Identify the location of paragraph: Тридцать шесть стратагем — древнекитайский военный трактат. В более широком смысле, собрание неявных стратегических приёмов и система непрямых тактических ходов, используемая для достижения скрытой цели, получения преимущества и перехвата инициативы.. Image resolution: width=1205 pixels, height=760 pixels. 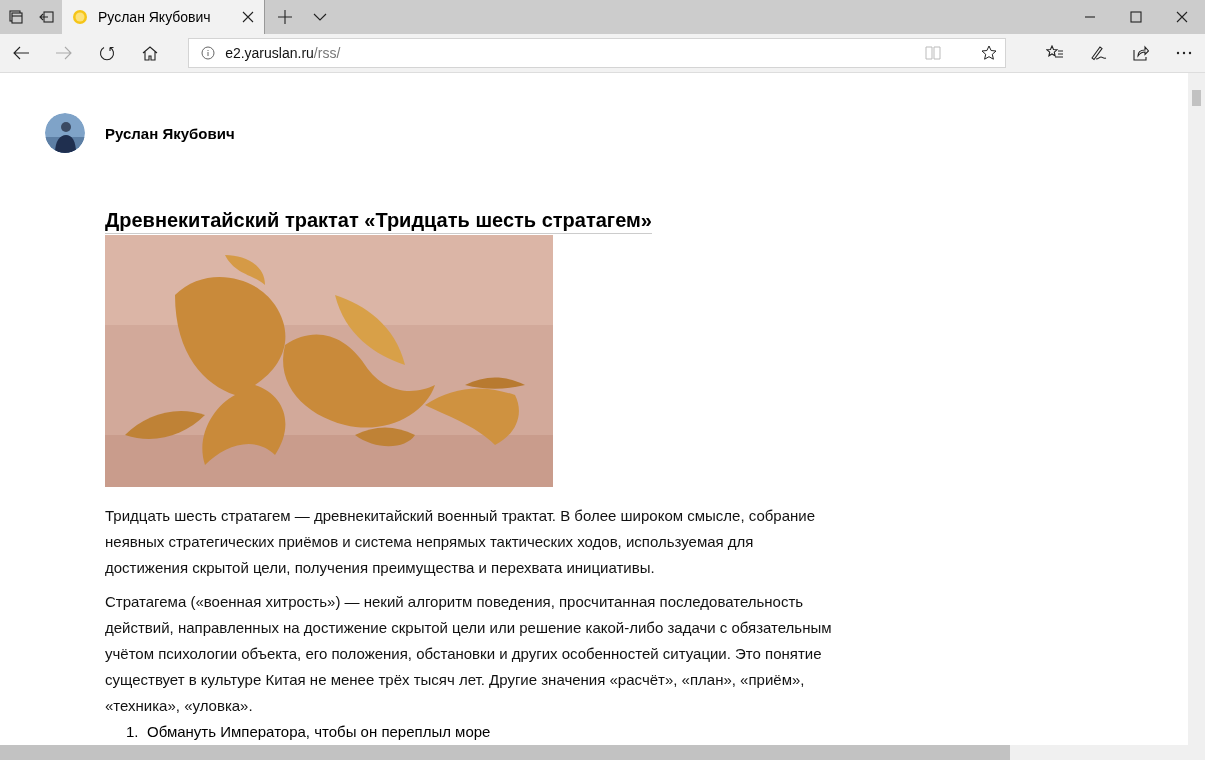
(461, 542).